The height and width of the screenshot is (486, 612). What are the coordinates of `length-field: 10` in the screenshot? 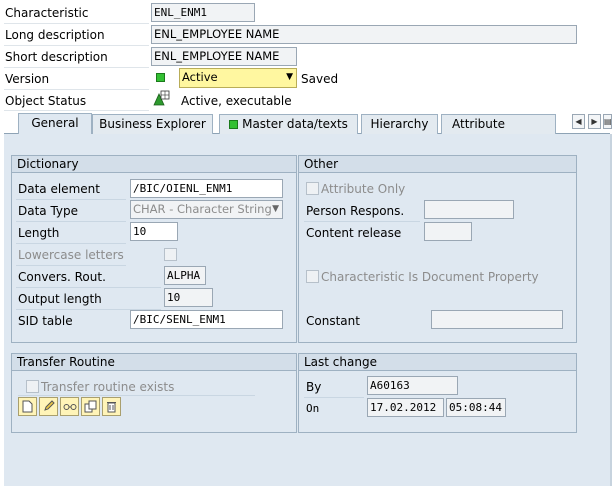 It's located at (154, 231).